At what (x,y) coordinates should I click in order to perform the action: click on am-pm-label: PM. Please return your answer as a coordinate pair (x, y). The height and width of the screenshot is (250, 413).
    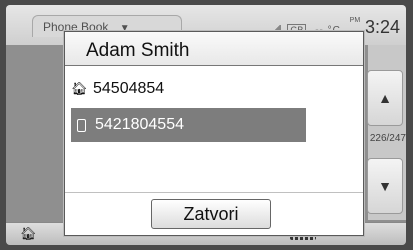
    Looking at the image, I should click on (355, 20).